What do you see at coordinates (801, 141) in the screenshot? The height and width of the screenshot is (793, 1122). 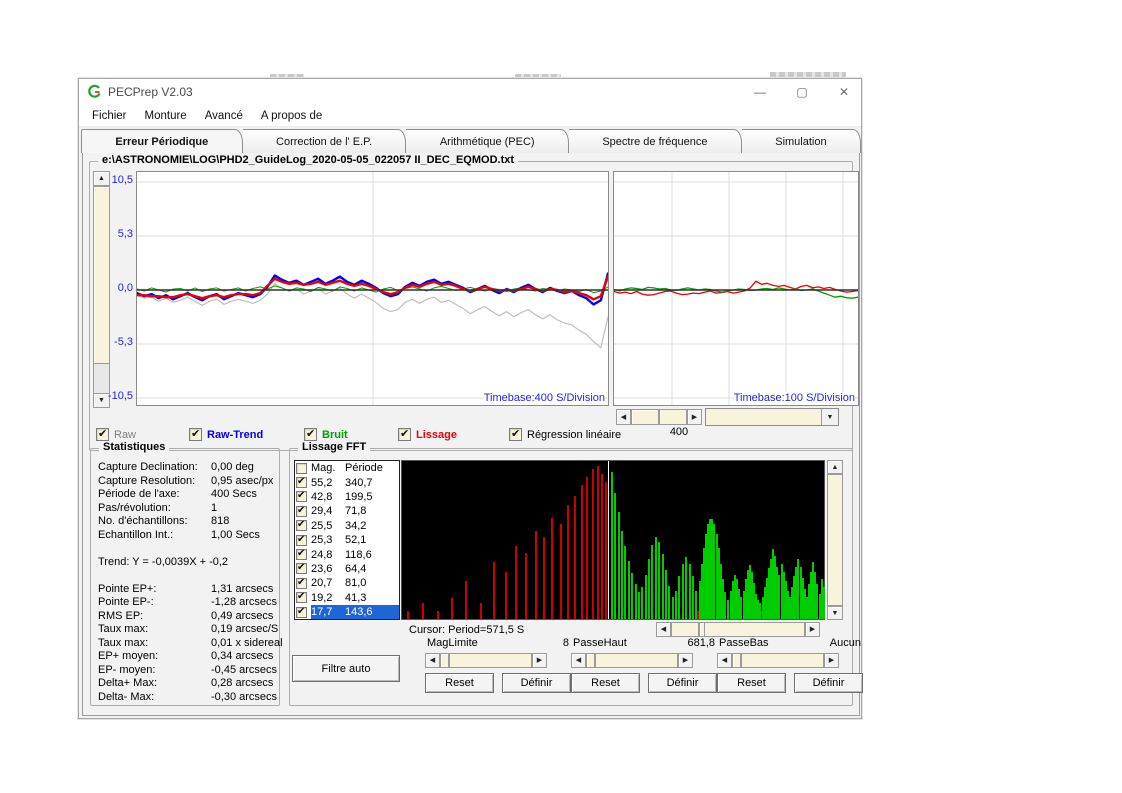 I see `tab-simulation: Simulation` at bounding box center [801, 141].